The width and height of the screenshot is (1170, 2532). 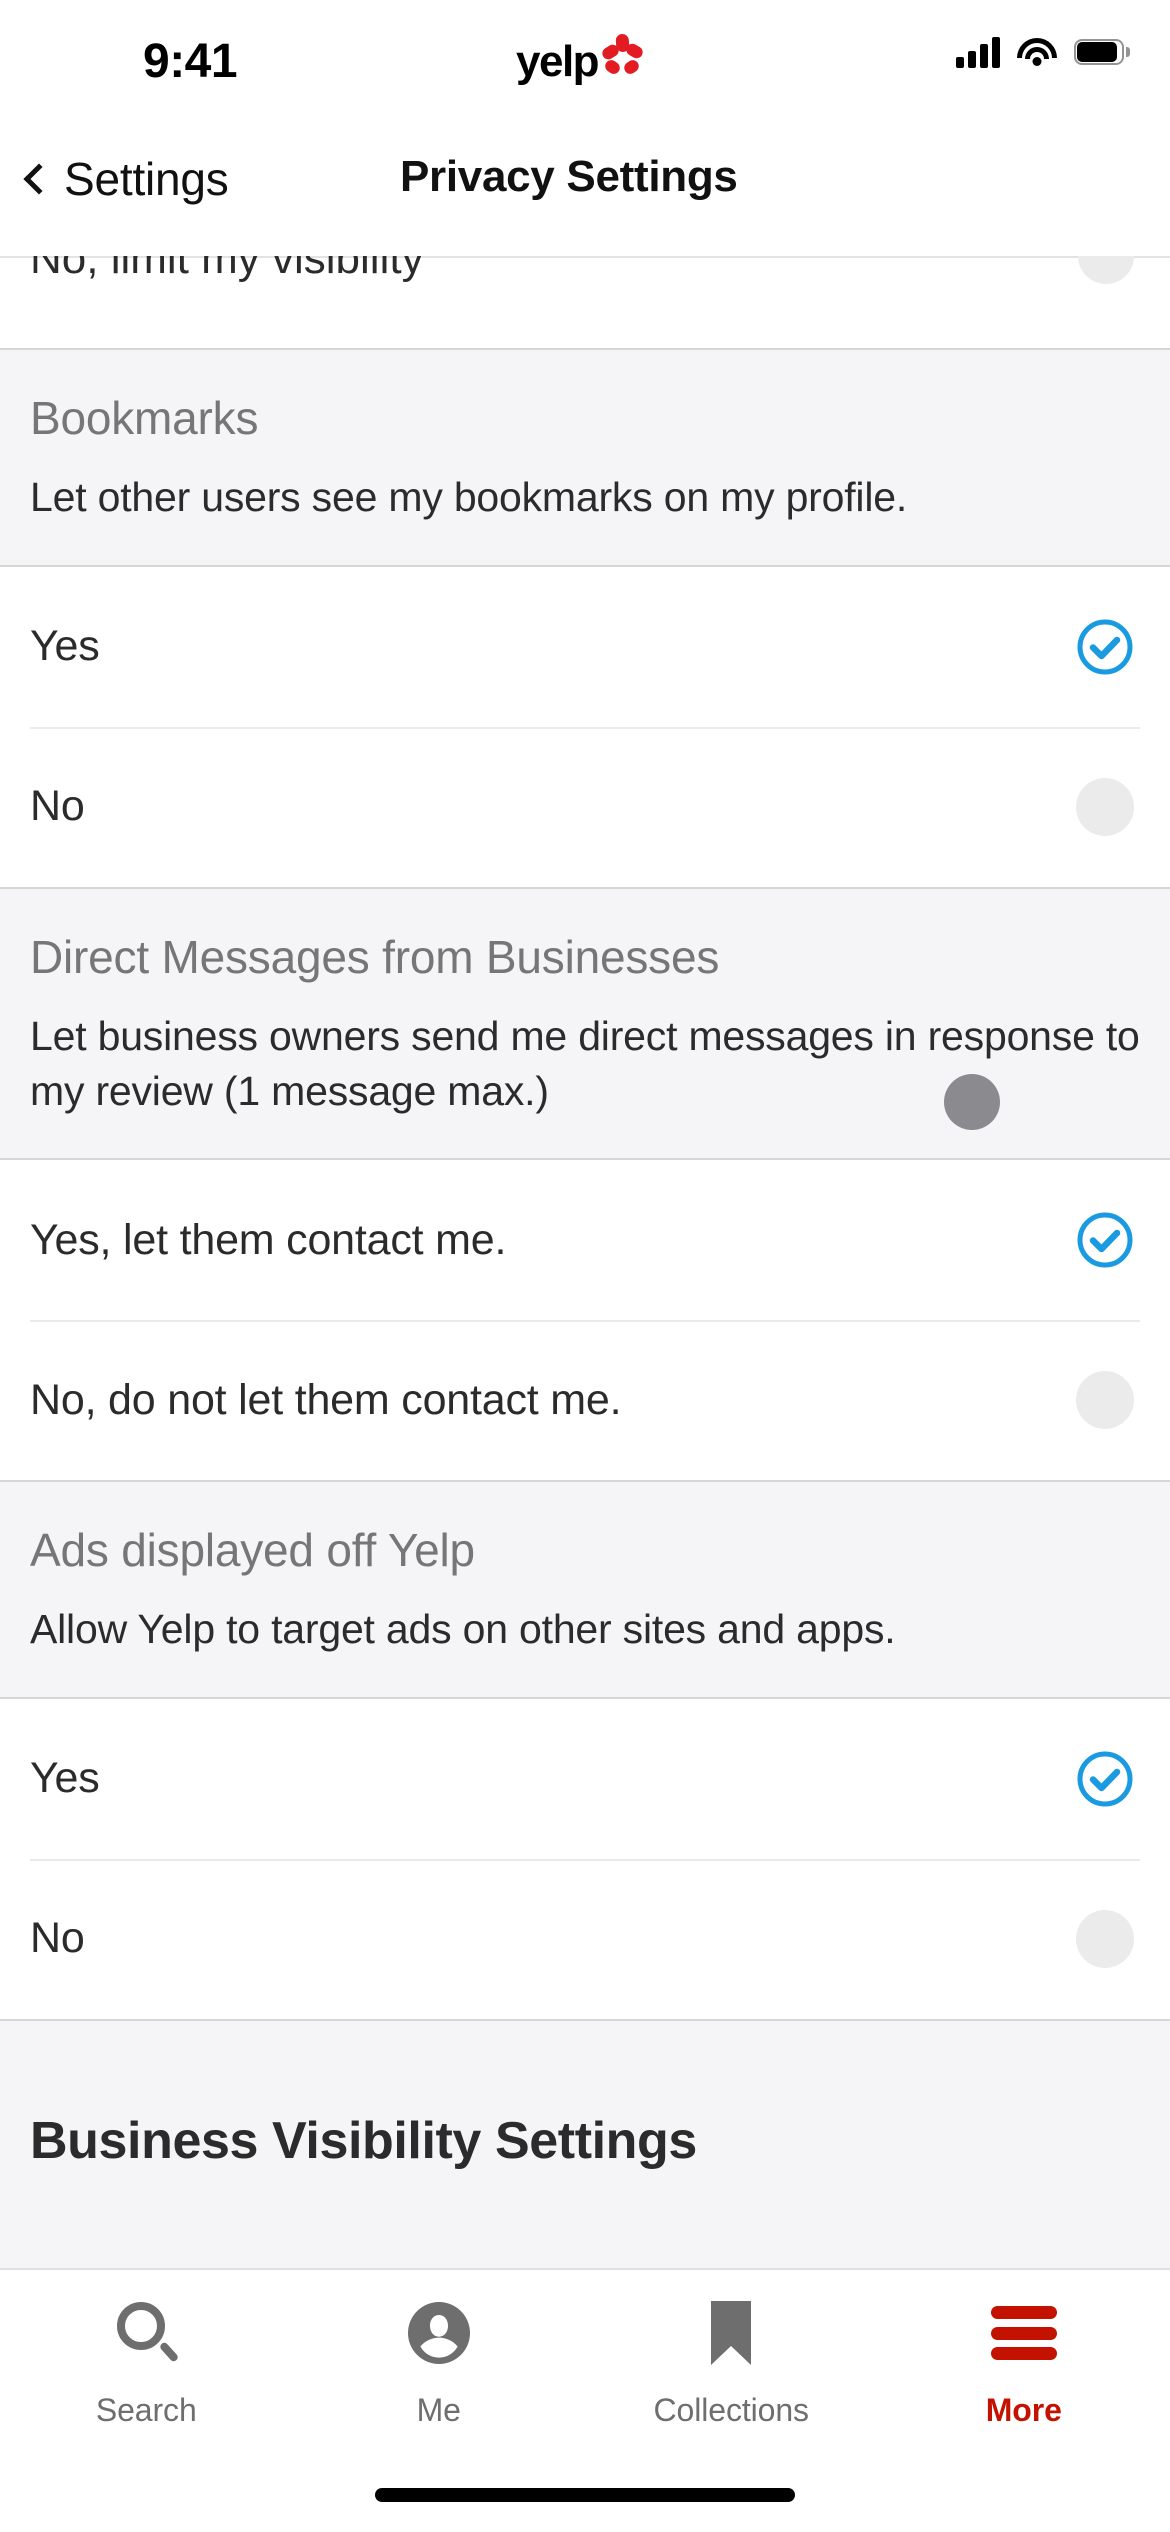 What do you see at coordinates (438, 2410) in the screenshot?
I see `tab-label: Me` at bounding box center [438, 2410].